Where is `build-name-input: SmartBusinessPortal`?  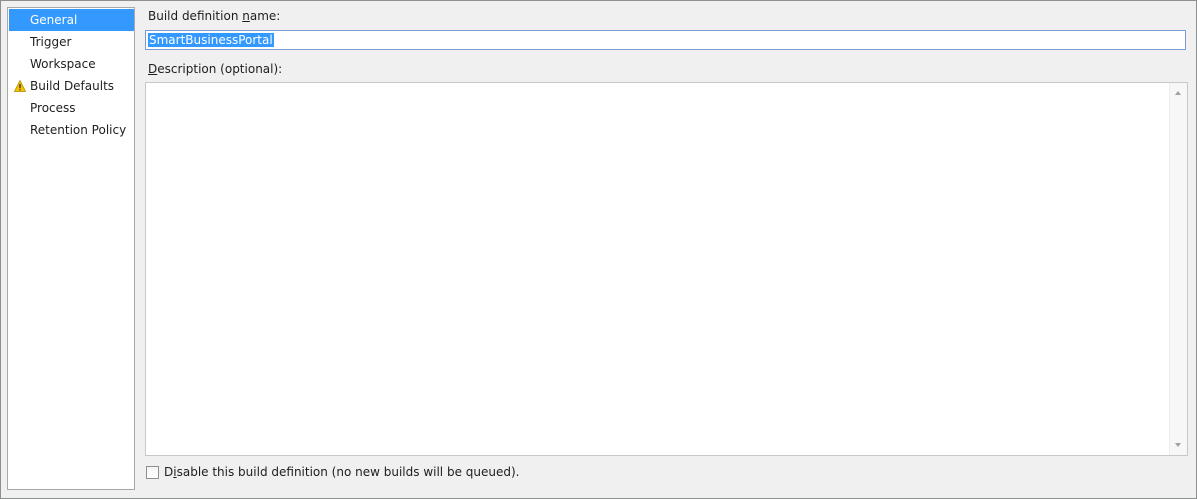
build-name-input: SmartBusinessPortal is located at coordinates (665, 40).